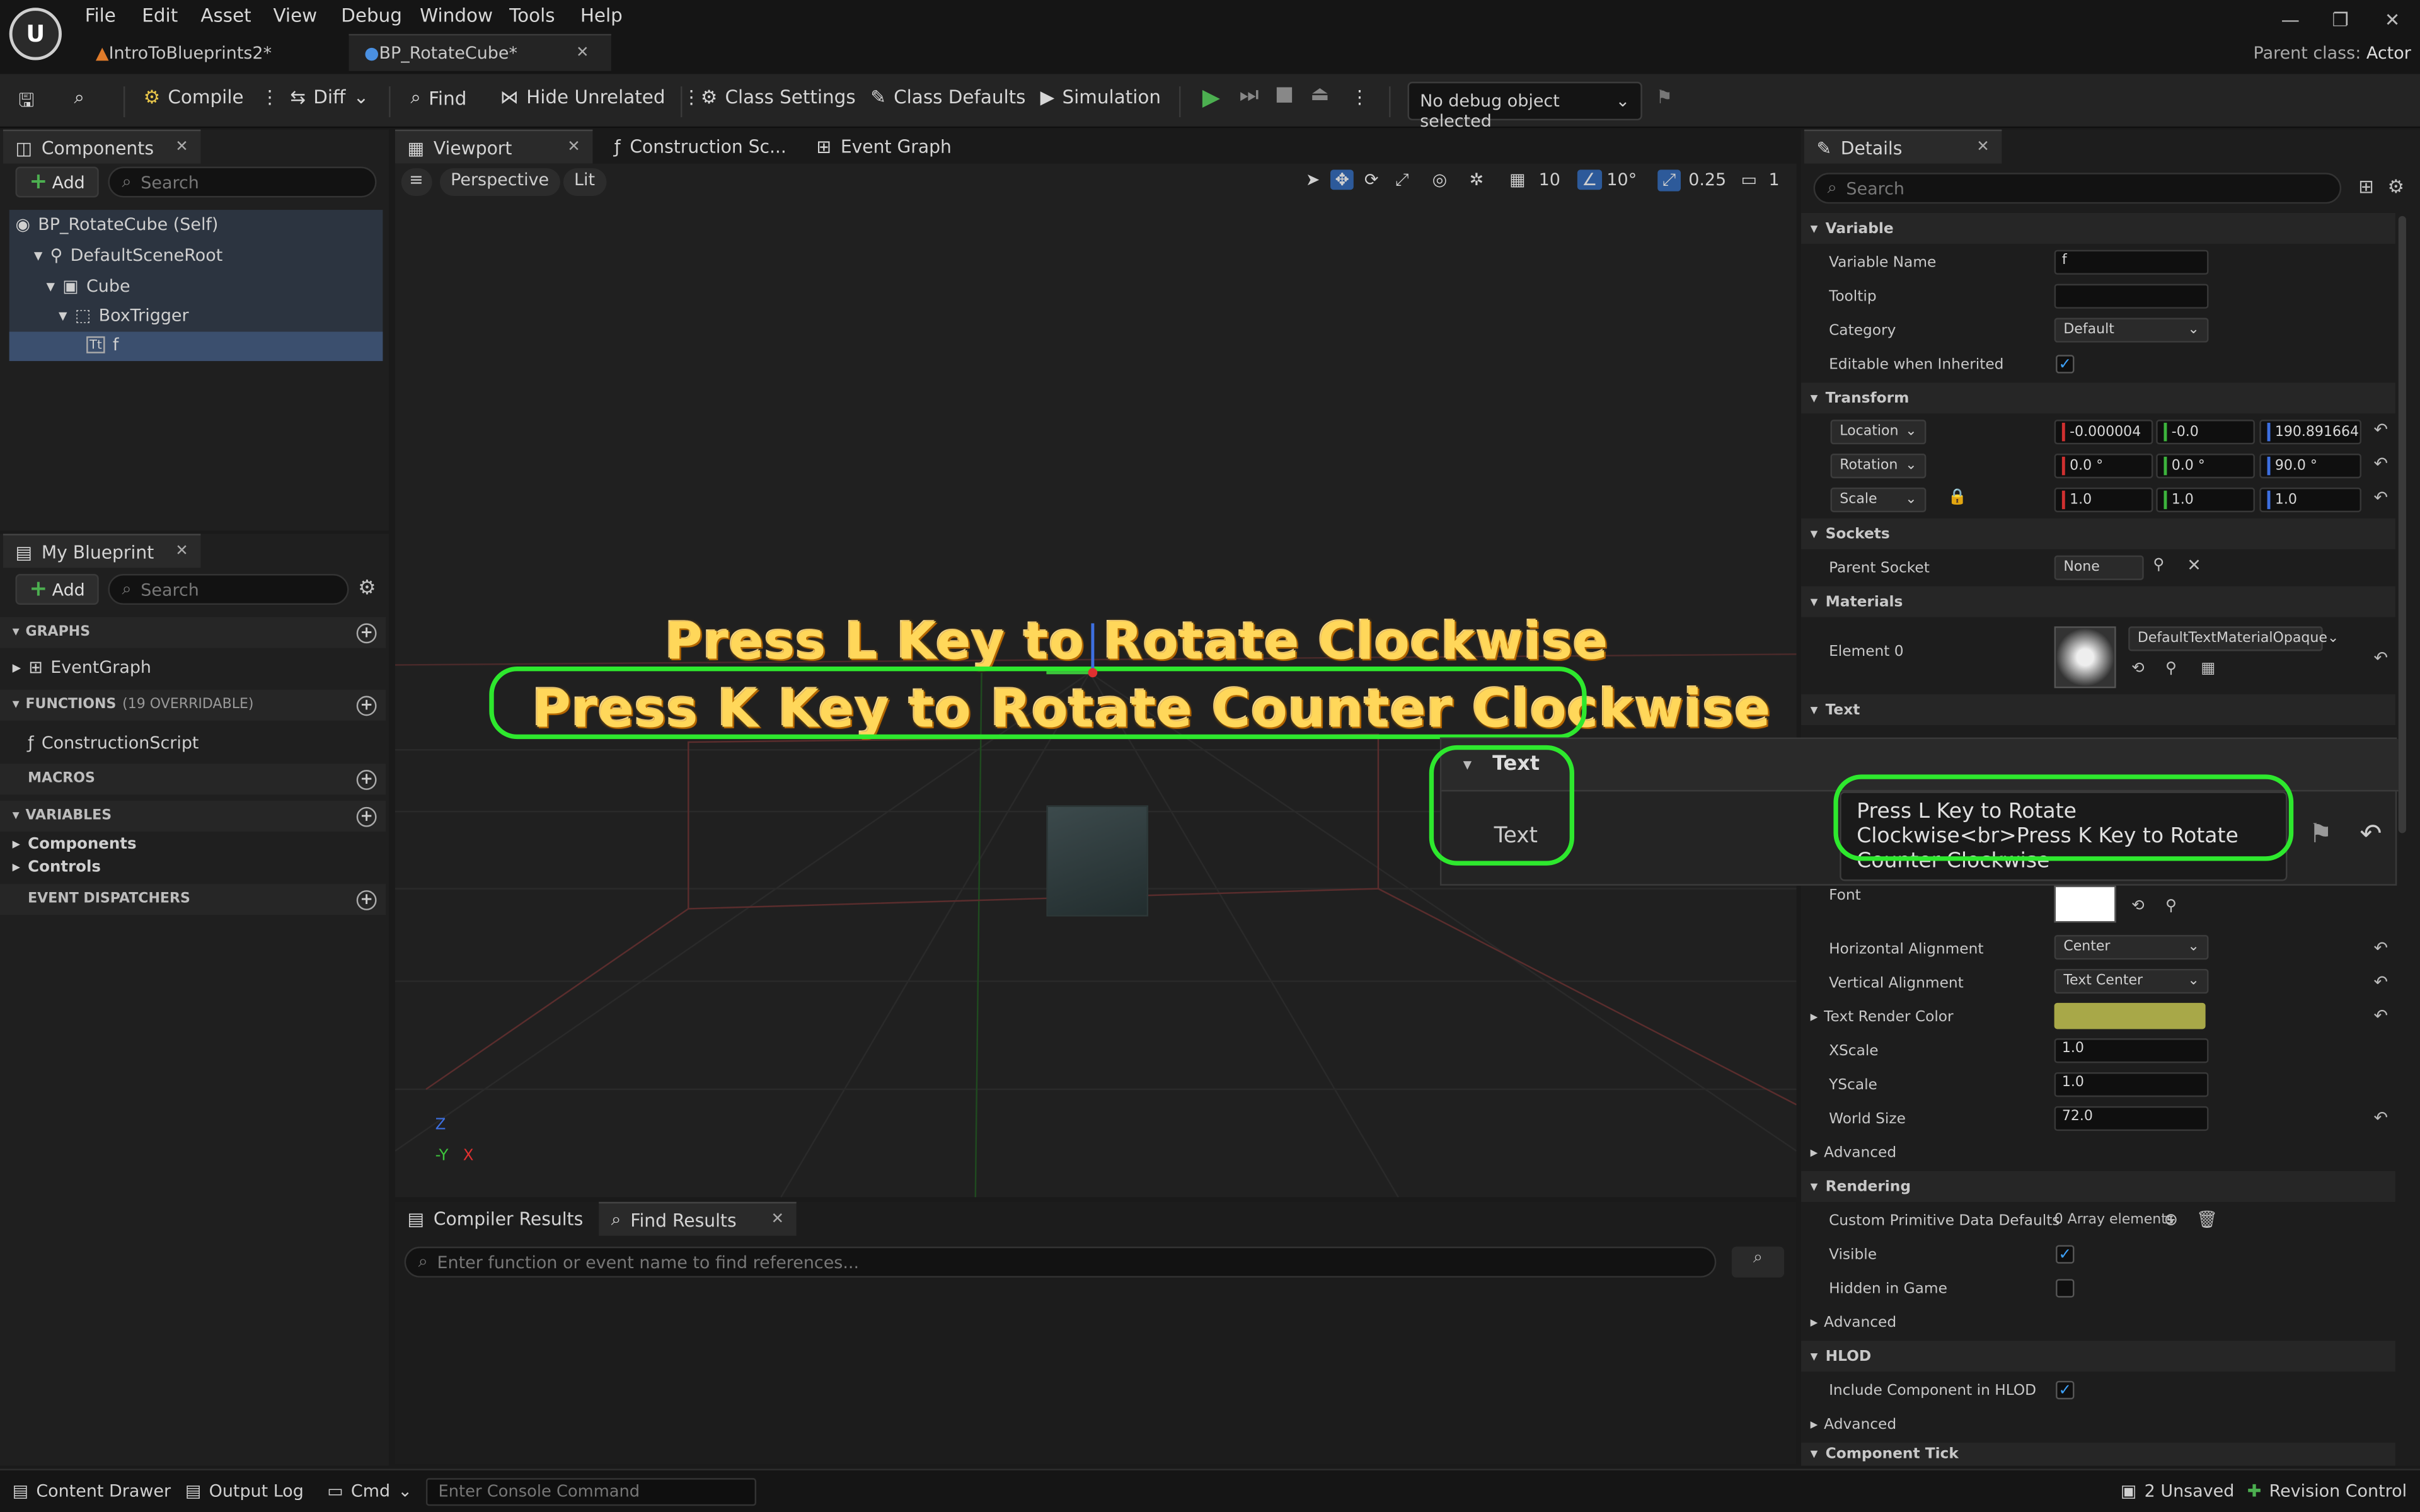 The height and width of the screenshot is (1512, 2420). I want to click on menu-view: View, so click(295, 15).